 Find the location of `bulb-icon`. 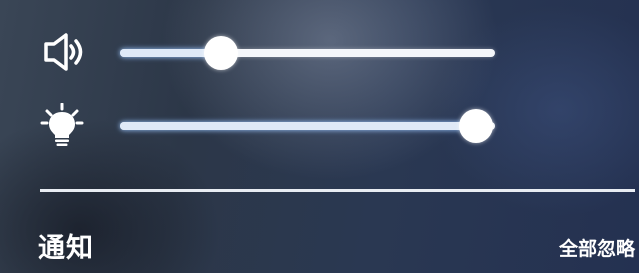

bulb-icon is located at coordinates (64, 125).